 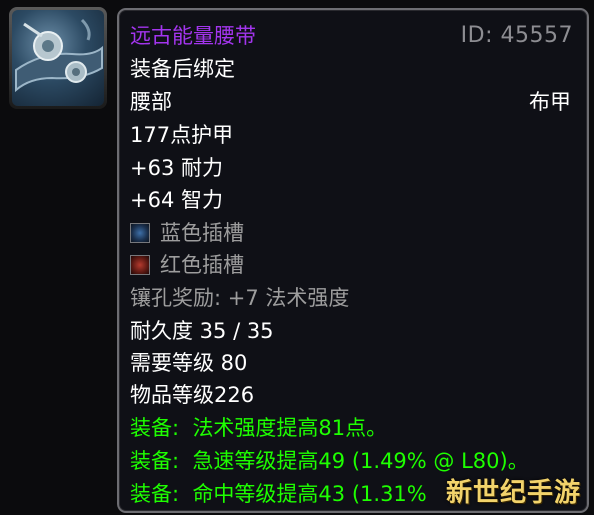 I want to click on armor-type-text: 布甲, so click(x=550, y=102).